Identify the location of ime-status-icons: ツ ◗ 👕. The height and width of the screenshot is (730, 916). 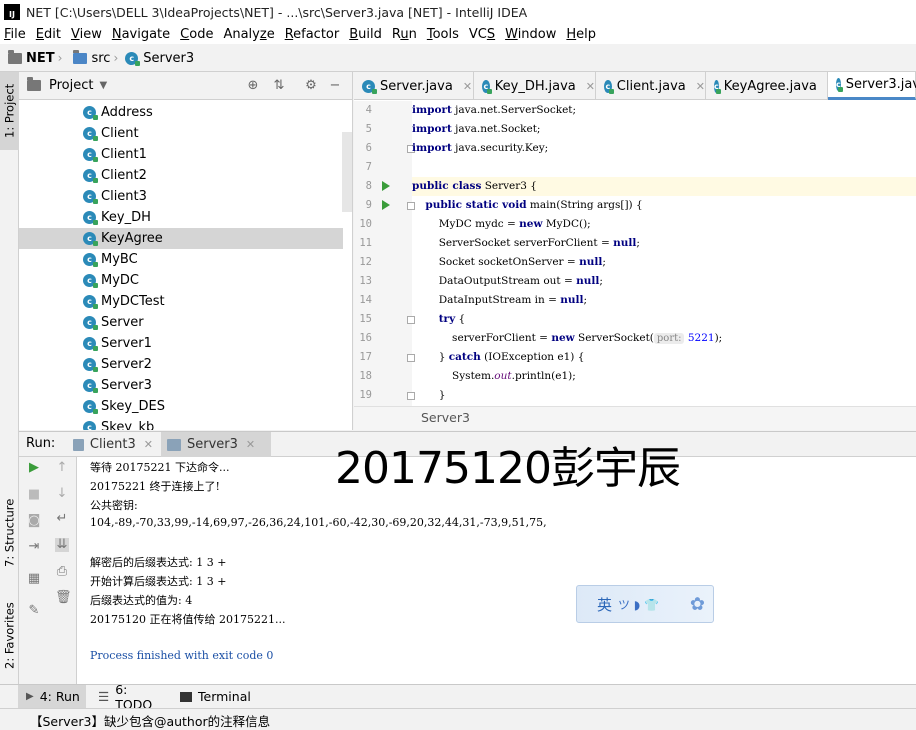
(638, 604).